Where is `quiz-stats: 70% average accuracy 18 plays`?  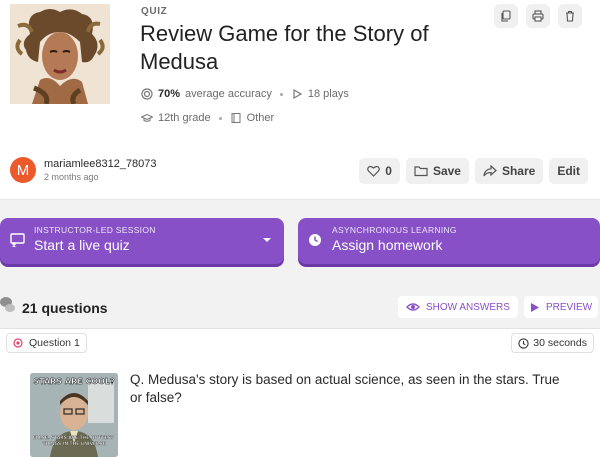
quiz-stats: 70% average accuracy 18 plays is located at coordinates (245, 94).